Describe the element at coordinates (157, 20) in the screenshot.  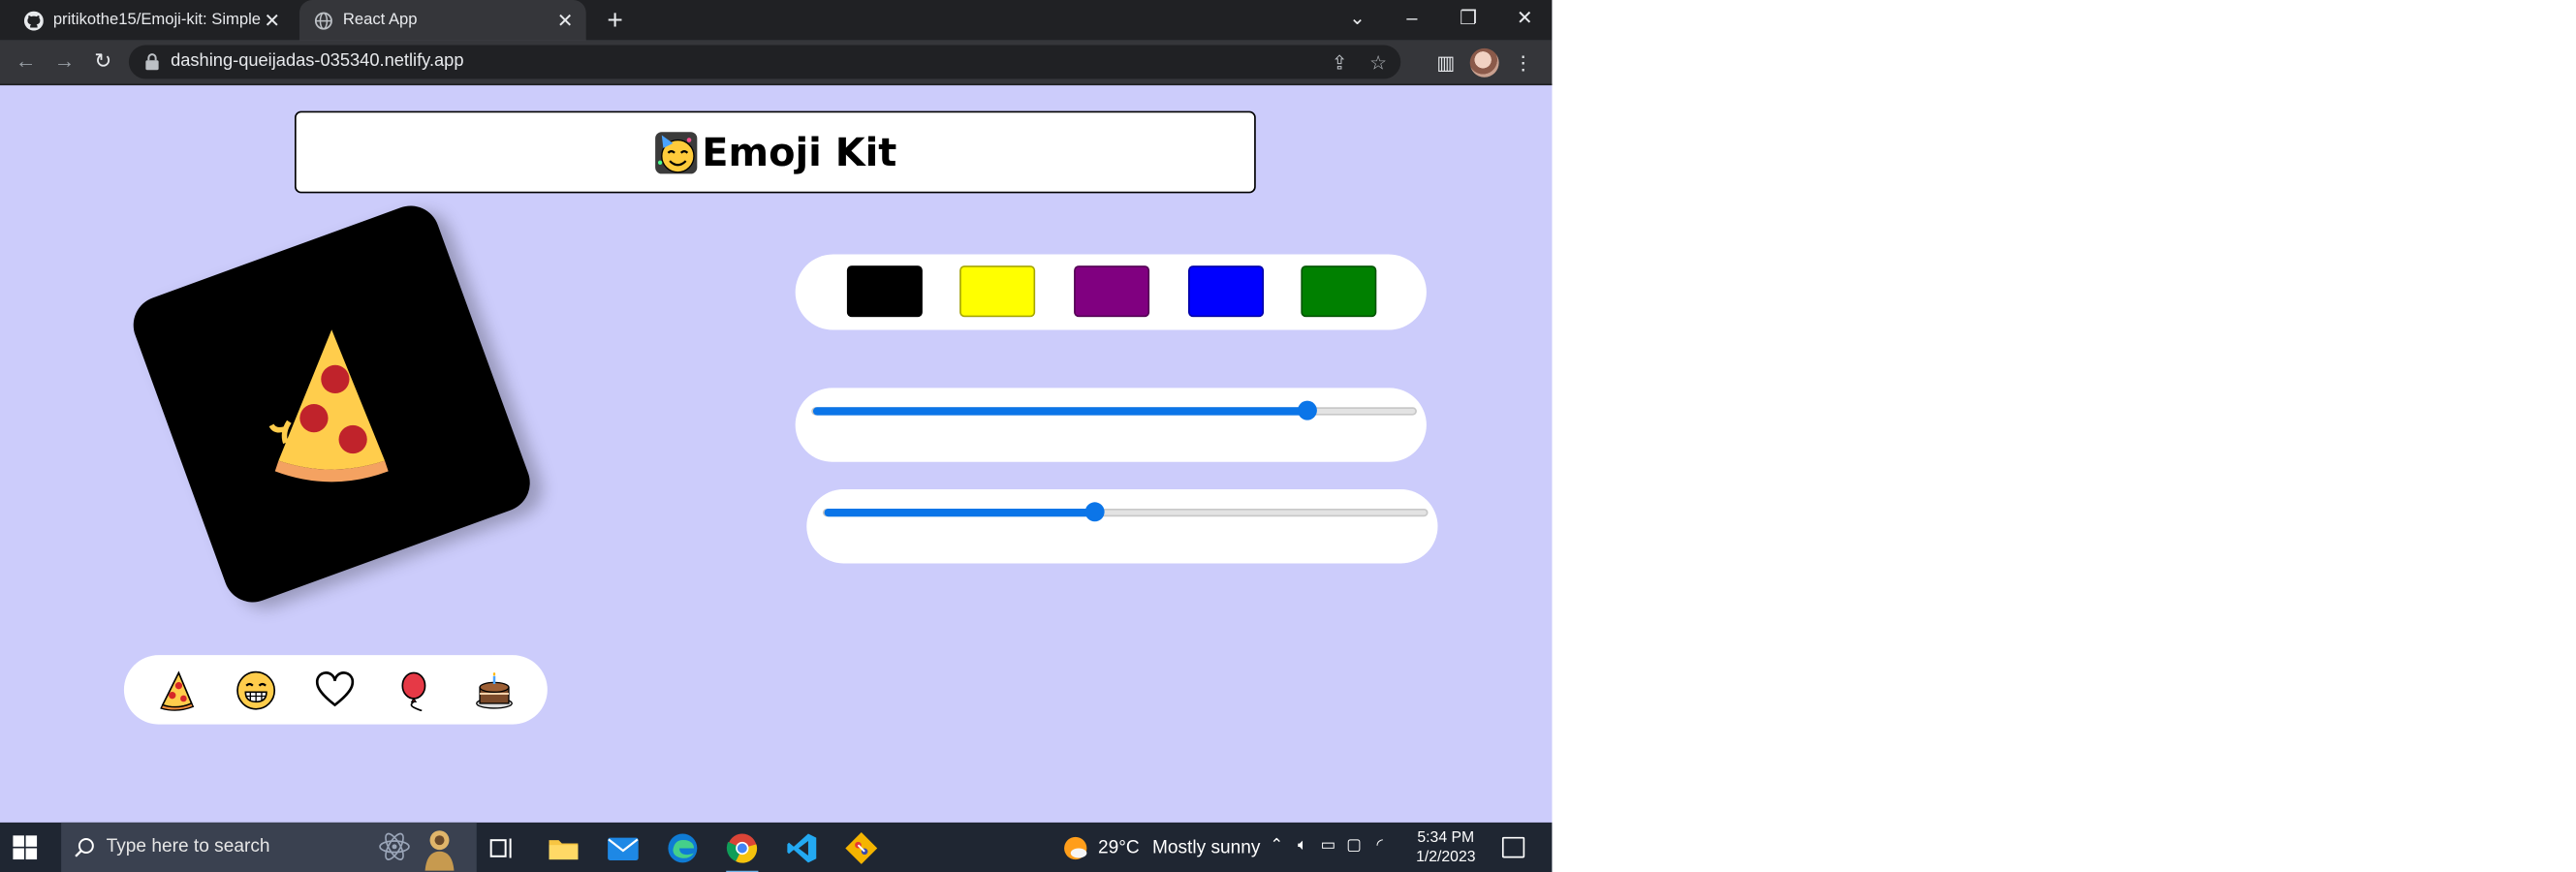
I see `tab-title: pritikothe15/Emoji-kit: Simple en` at that location.